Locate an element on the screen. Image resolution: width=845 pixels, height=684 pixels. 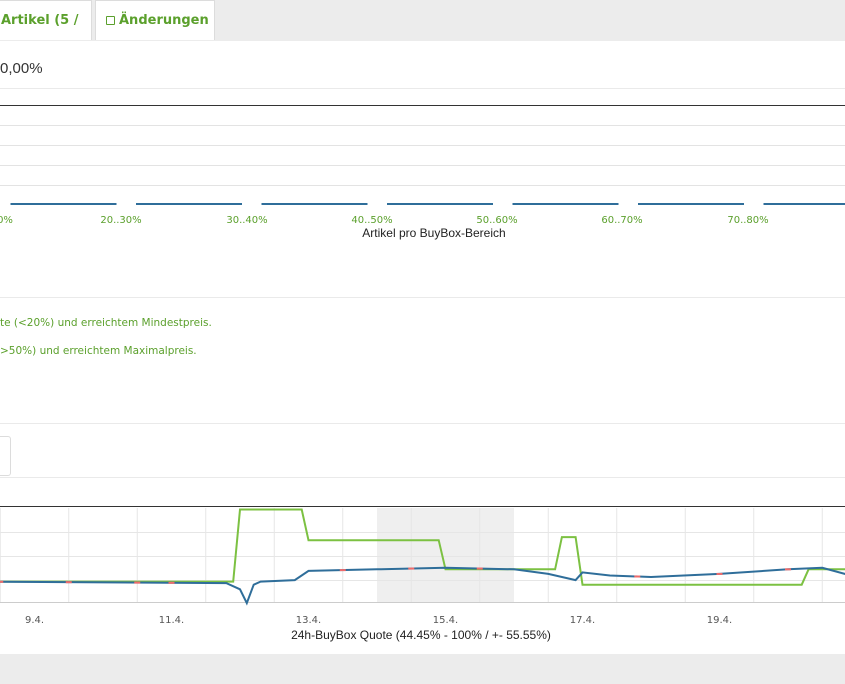
x-tick-label: 15.4. is located at coordinates (445, 620).